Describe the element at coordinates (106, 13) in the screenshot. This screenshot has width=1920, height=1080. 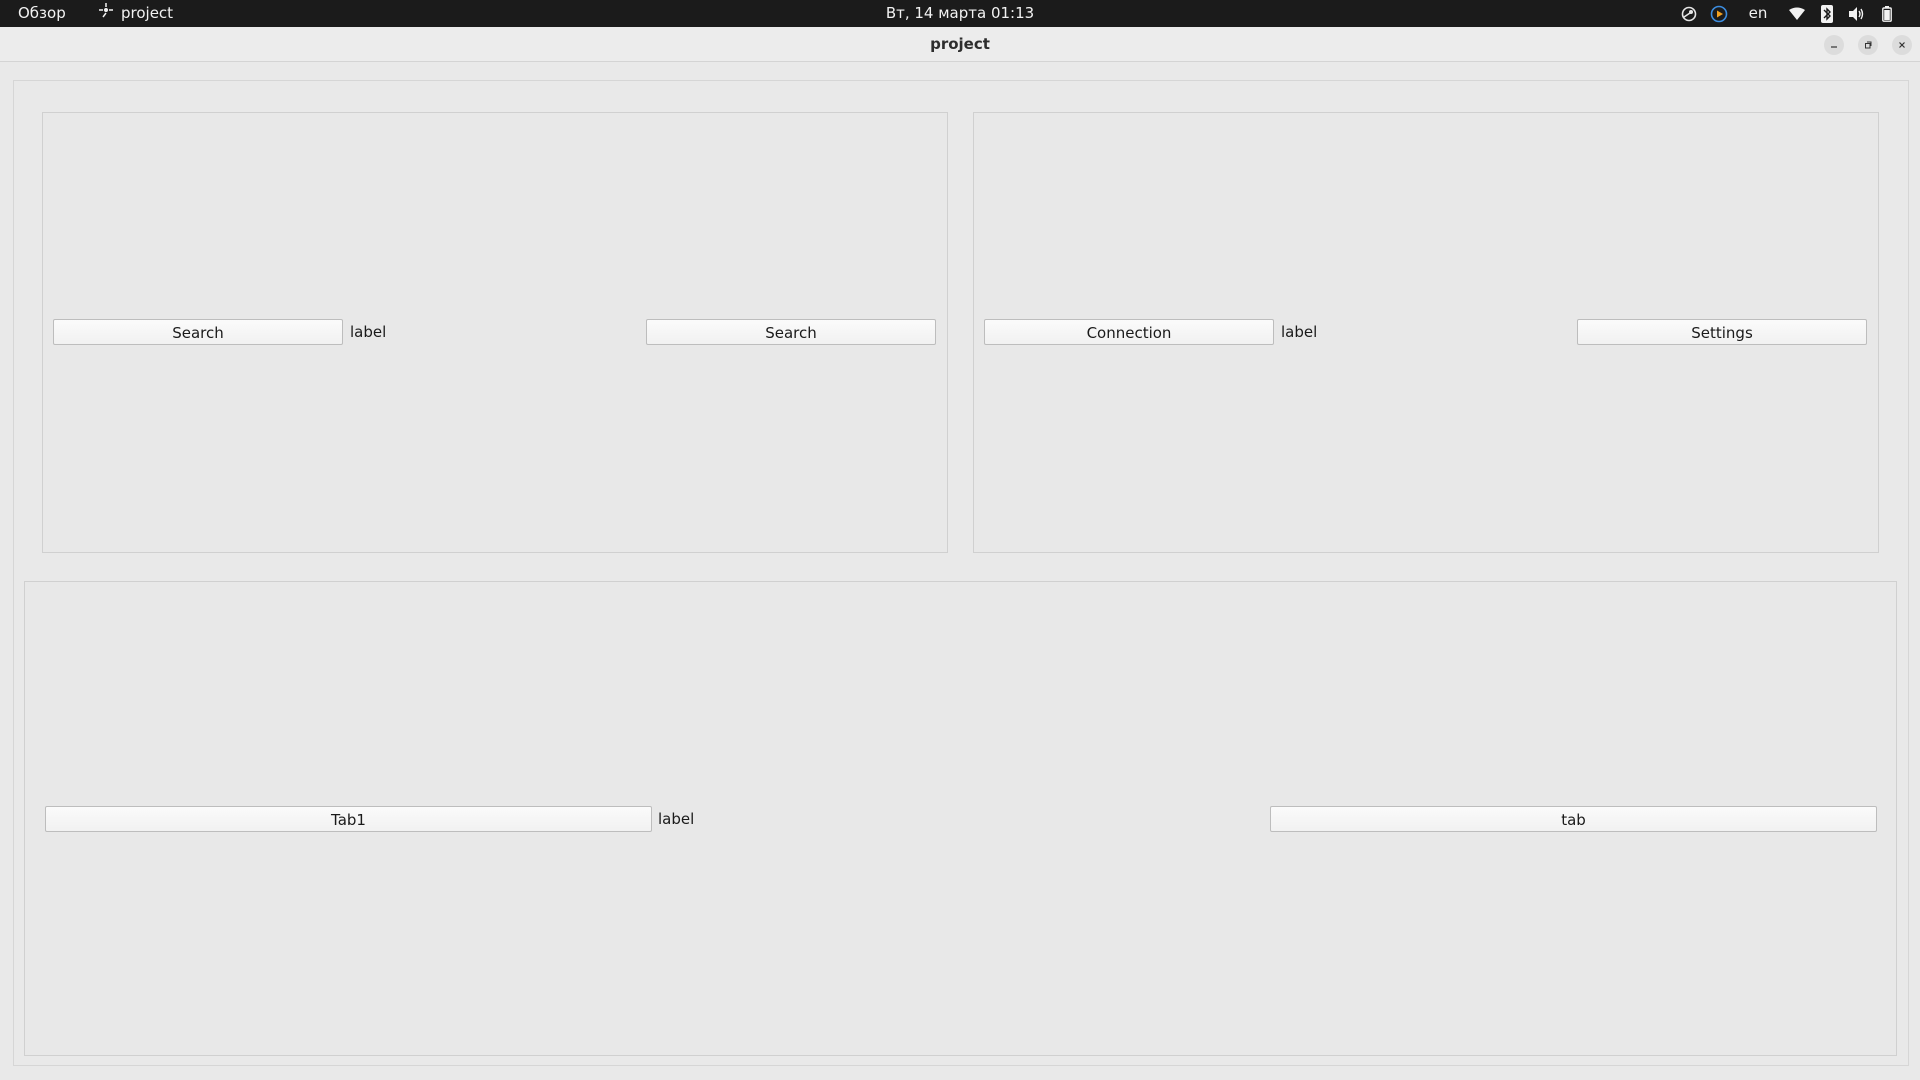
I see `app-icon` at that location.